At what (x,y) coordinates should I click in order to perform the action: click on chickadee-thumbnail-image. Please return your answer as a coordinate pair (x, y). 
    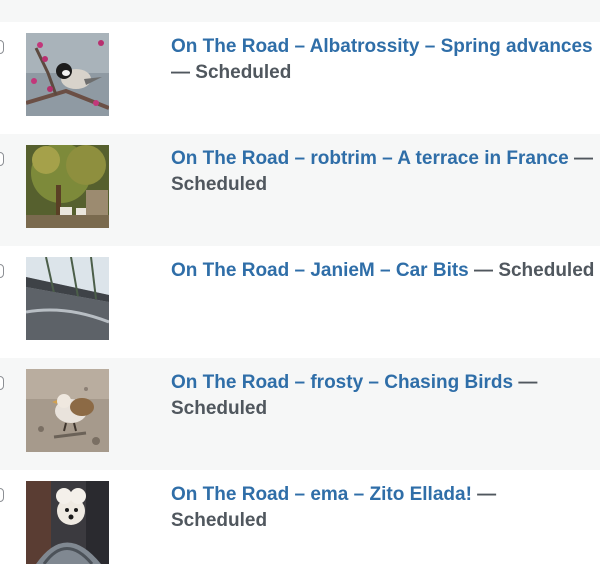
    Looking at the image, I should click on (67, 74).